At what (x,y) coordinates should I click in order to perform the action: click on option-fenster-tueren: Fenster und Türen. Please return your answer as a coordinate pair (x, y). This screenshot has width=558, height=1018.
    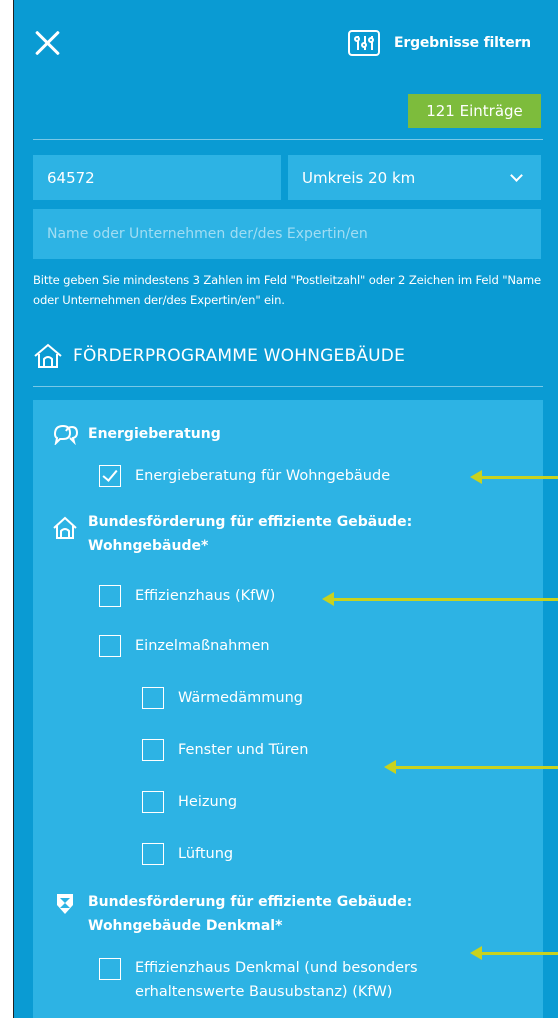
    Looking at the image, I should click on (225, 750).